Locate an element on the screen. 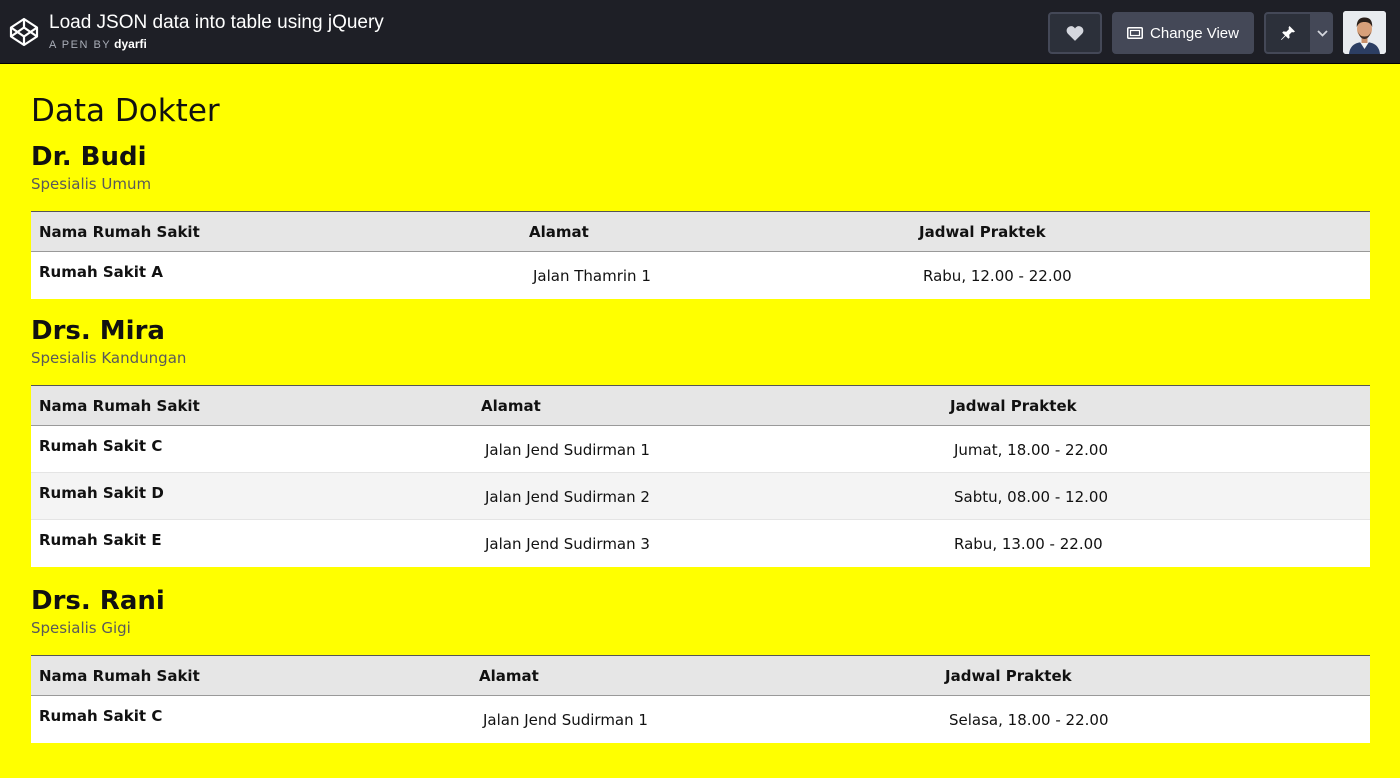 This screenshot has height=778, width=1400. doctor-name: Drs. Rani is located at coordinates (98, 601).